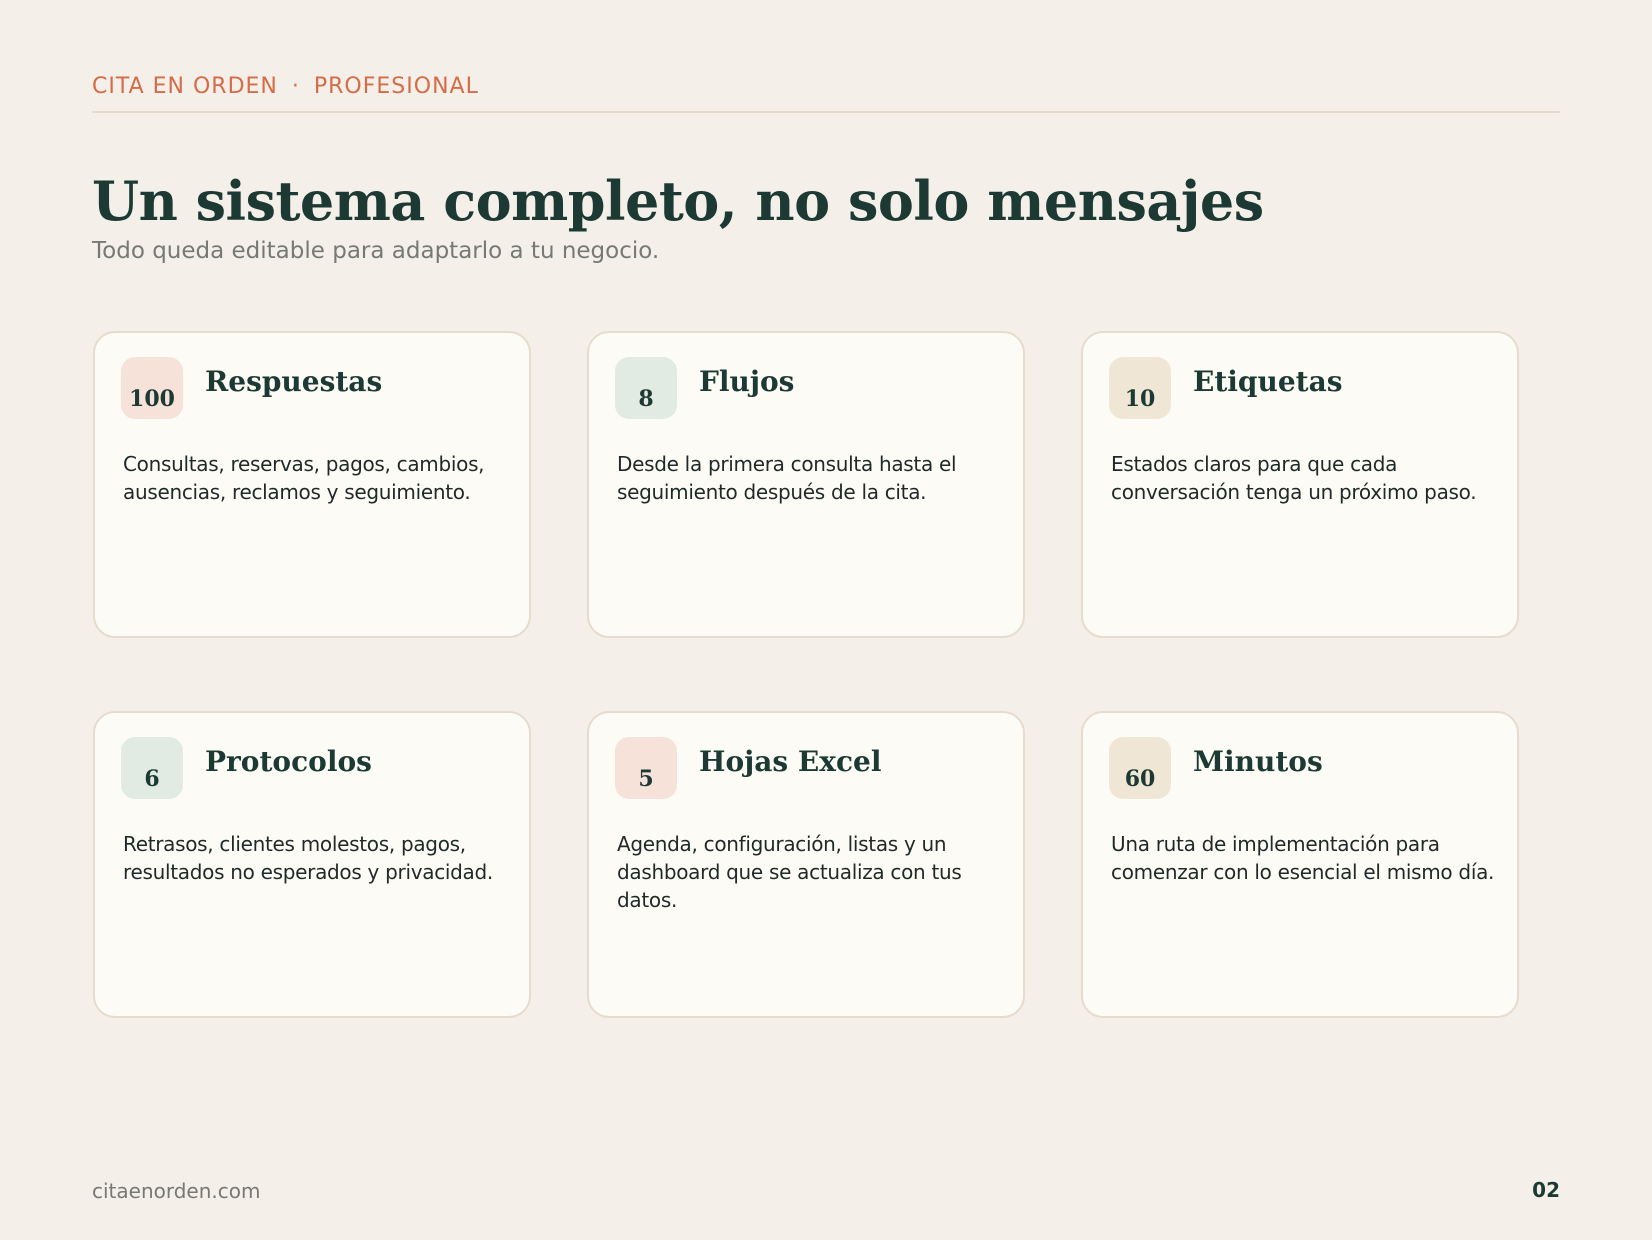  I want to click on card-title: Respuestas, so click(294, 381).